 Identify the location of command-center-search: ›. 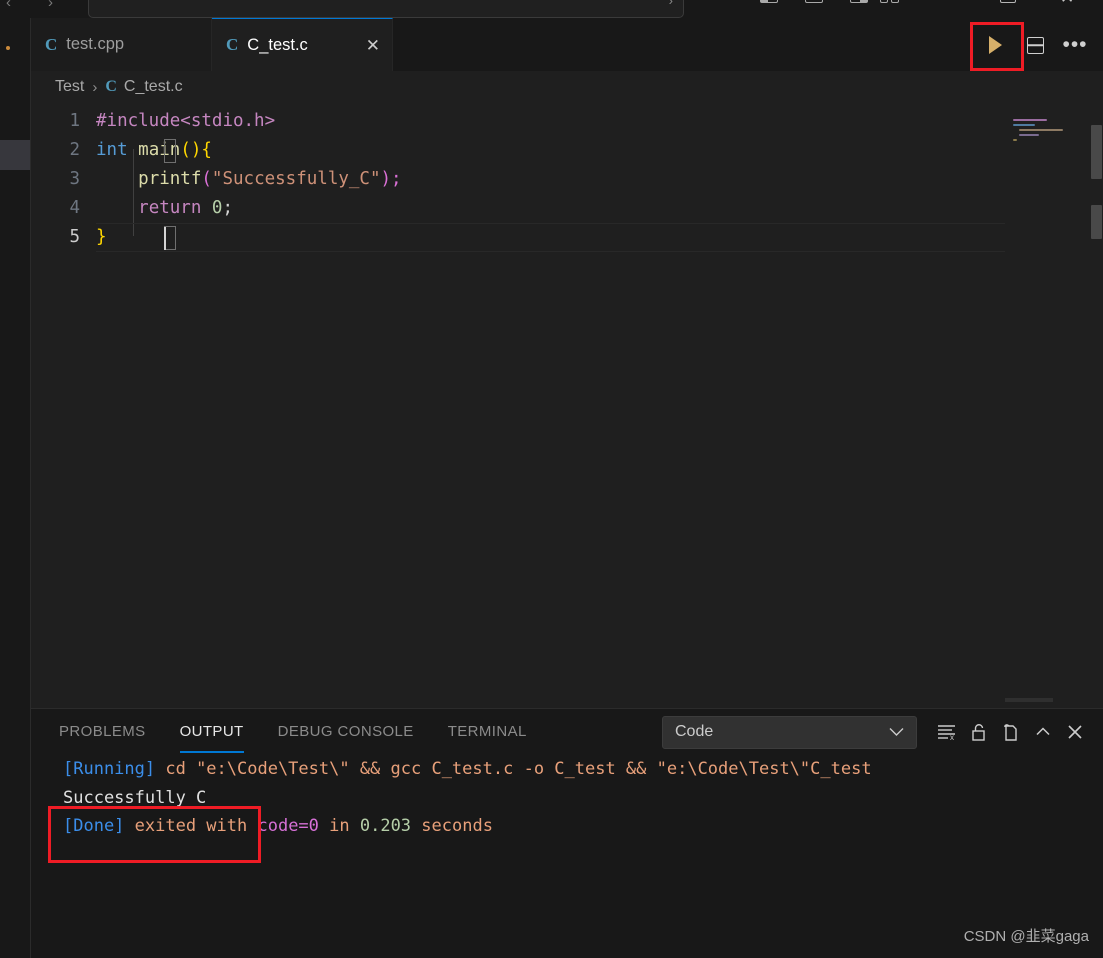
(386, 9).